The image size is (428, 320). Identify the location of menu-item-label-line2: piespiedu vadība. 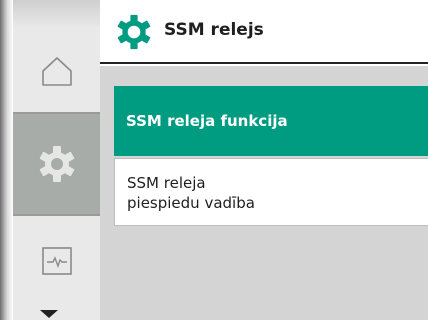
(191, 203).